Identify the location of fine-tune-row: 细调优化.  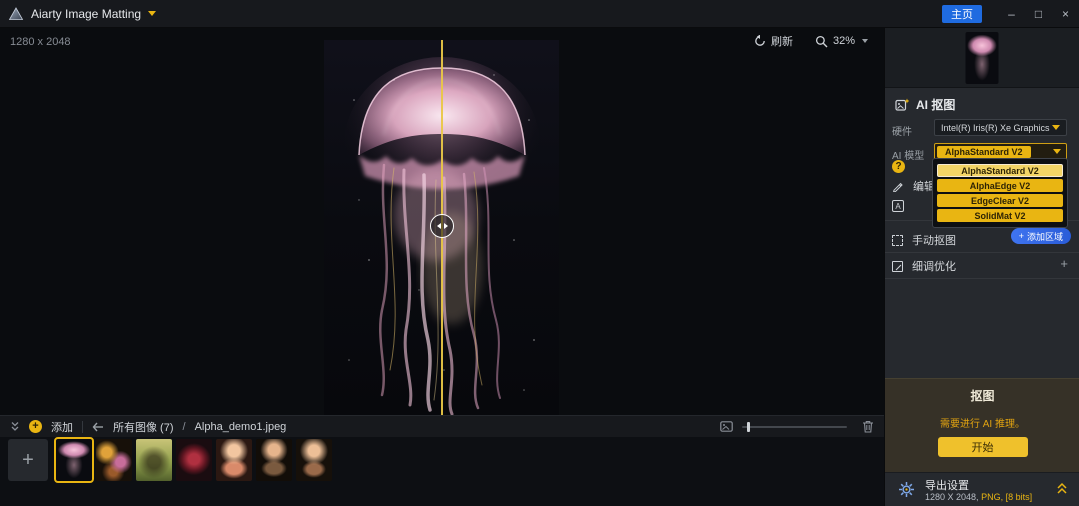
(924, 266).